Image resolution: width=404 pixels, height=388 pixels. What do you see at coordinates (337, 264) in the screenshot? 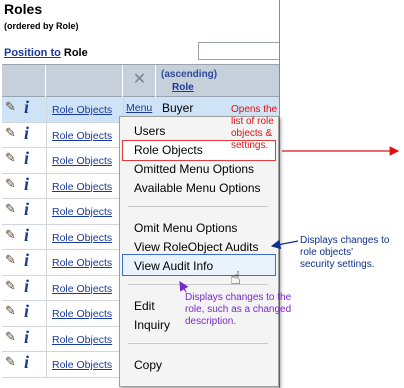
I see `annotation-line: security settings.` at bounding box center [337, 264].